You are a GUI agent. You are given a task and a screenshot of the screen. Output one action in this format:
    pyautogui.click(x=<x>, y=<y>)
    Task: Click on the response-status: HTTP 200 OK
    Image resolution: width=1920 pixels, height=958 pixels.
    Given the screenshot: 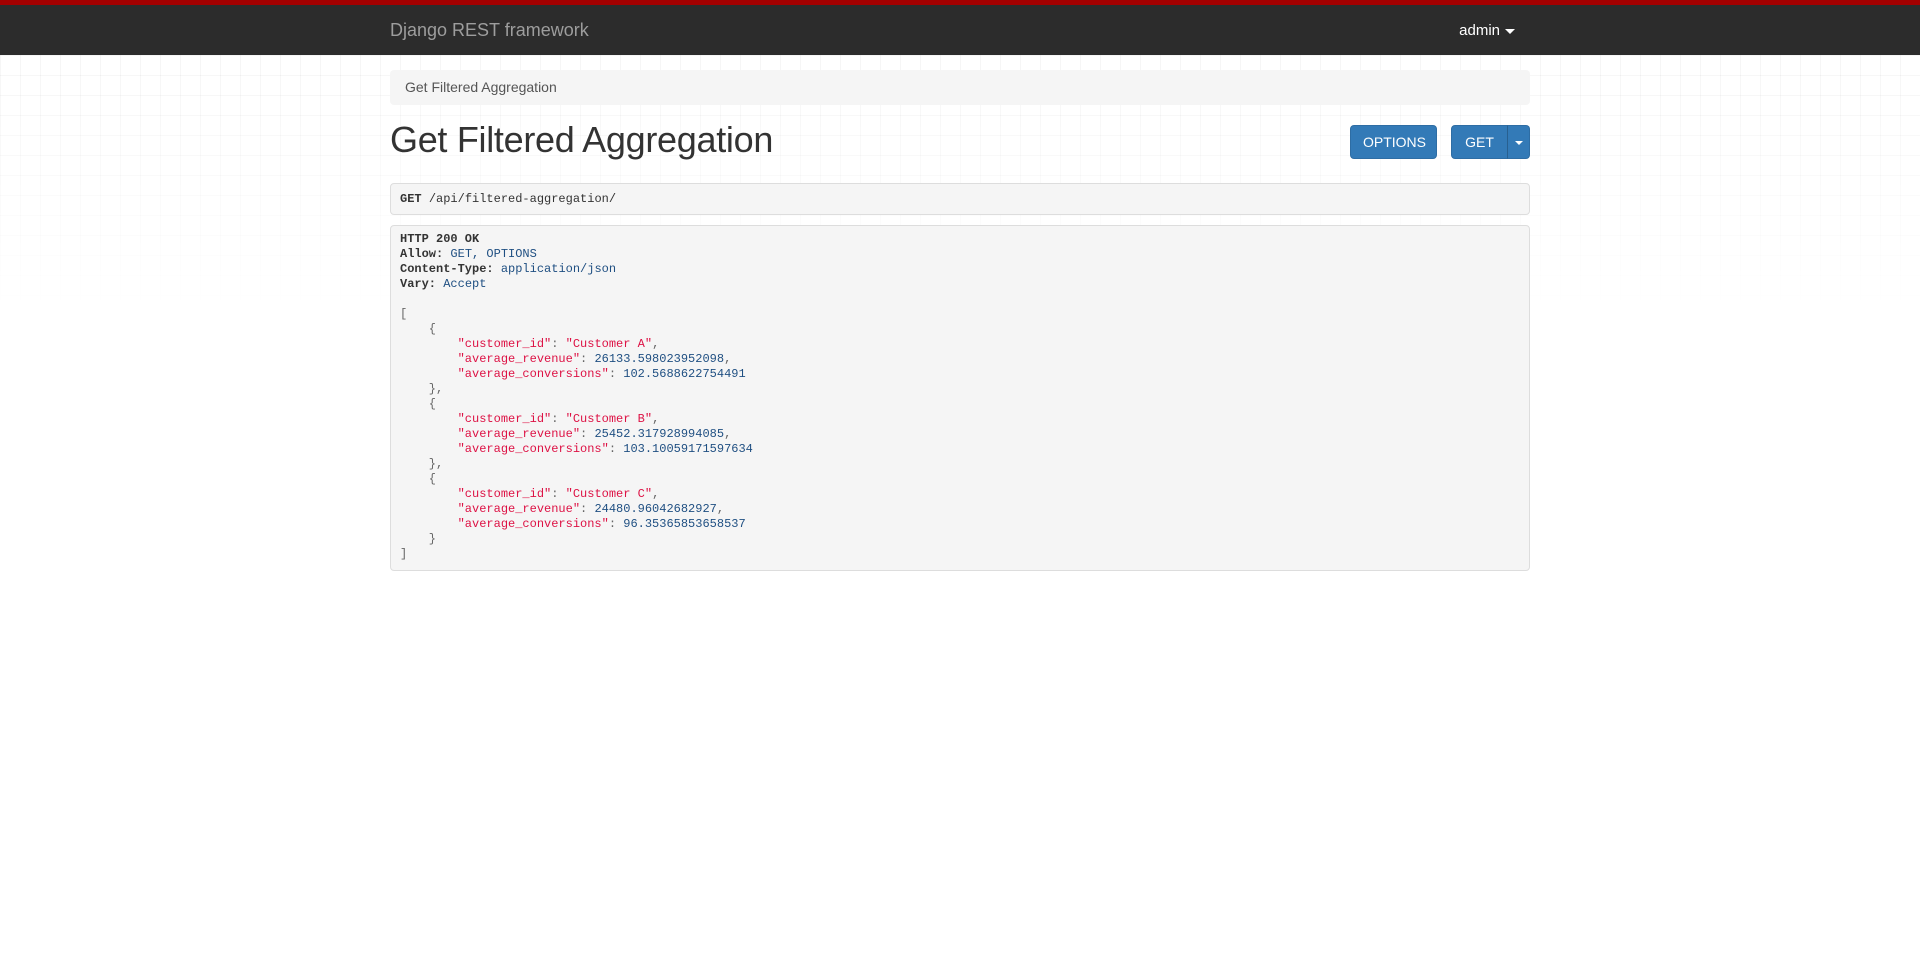 What is the action you would take?
    pyautogui.click(x=440, y=239)
    